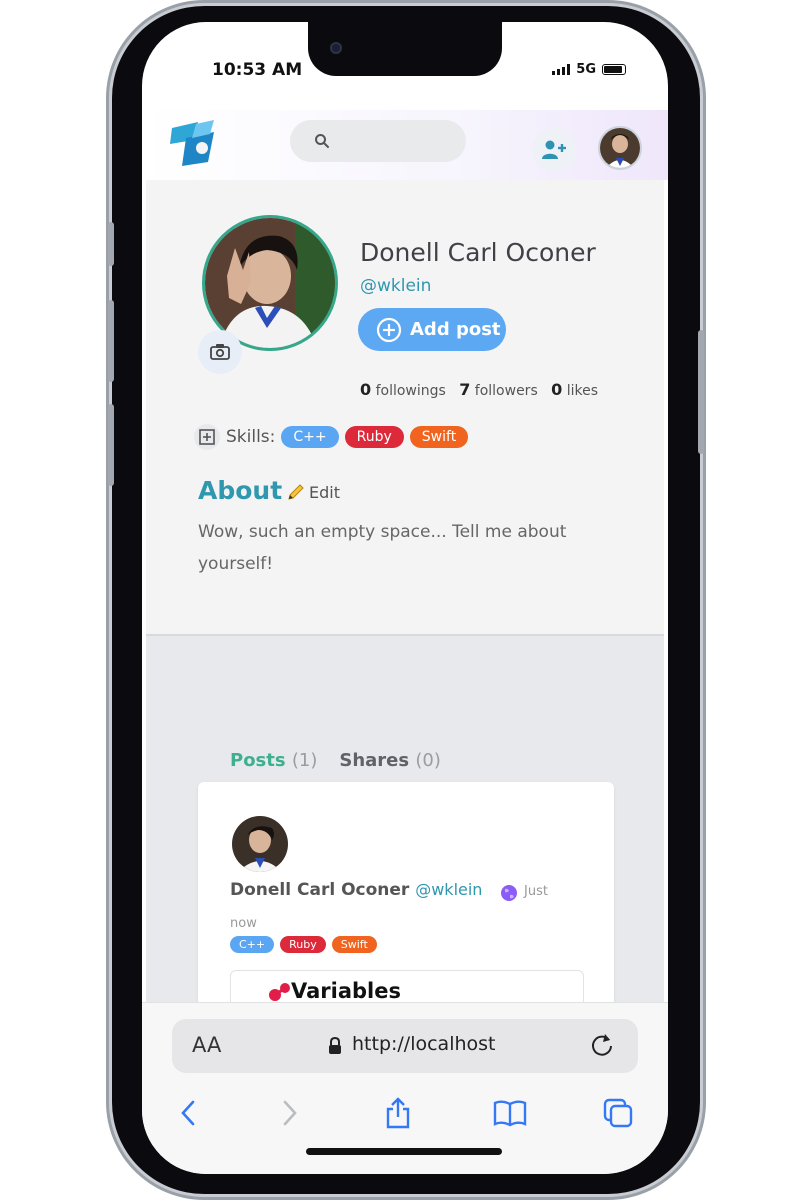 This screenshot has width=800, height=1200. What do you see at coordinates (310, 437) in the screenshot?
I see `skill-badge: C++` at bounding box center [310, 437].